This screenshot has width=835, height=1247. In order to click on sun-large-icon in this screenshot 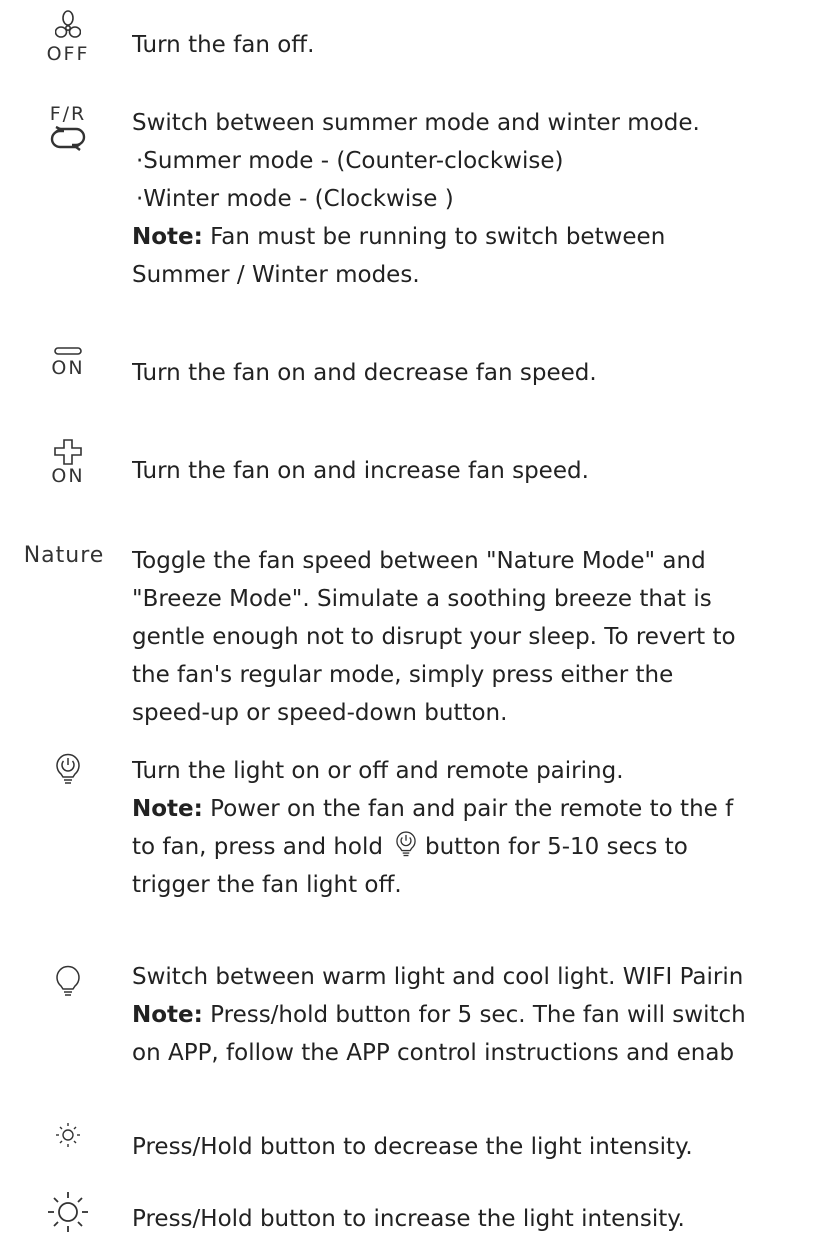, I will do `click(68, 1212)`.